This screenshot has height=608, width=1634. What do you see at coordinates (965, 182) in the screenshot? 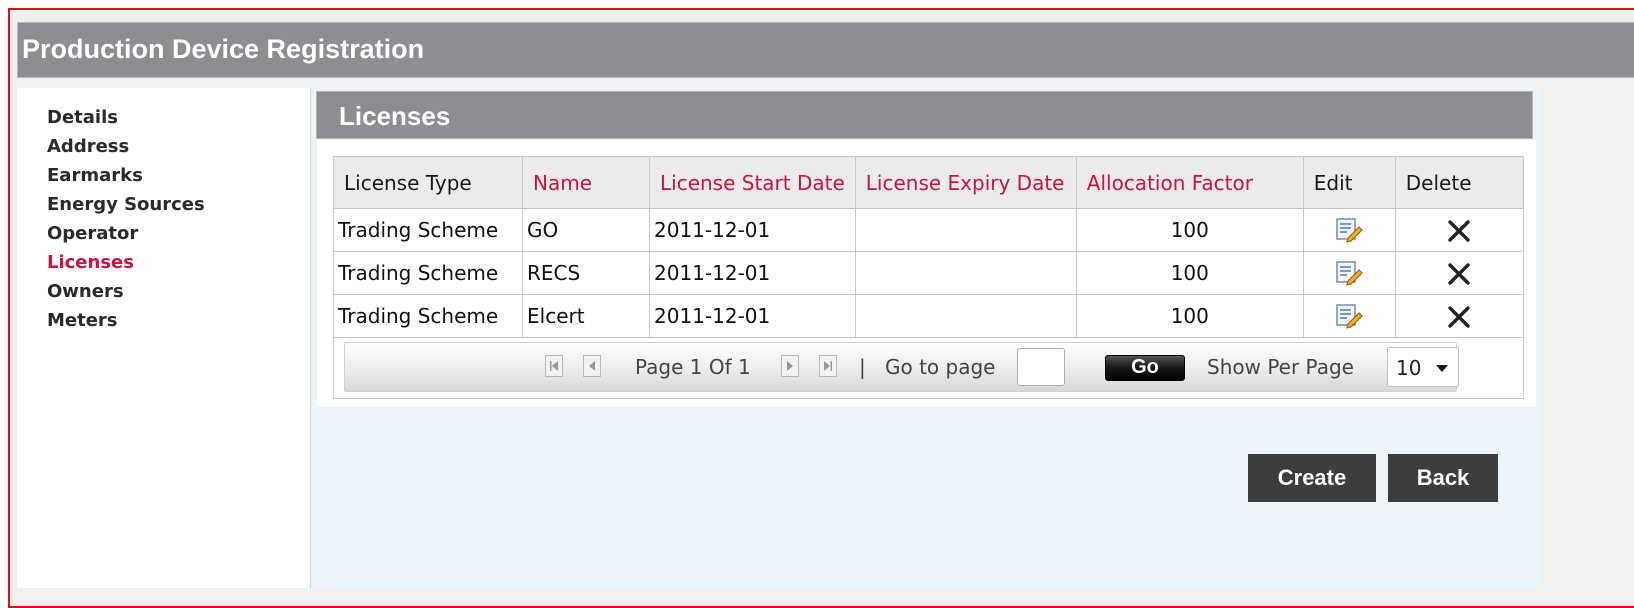
I see `column-header-expiry-date: License Expiry Date` at bounding box center [965, 182].